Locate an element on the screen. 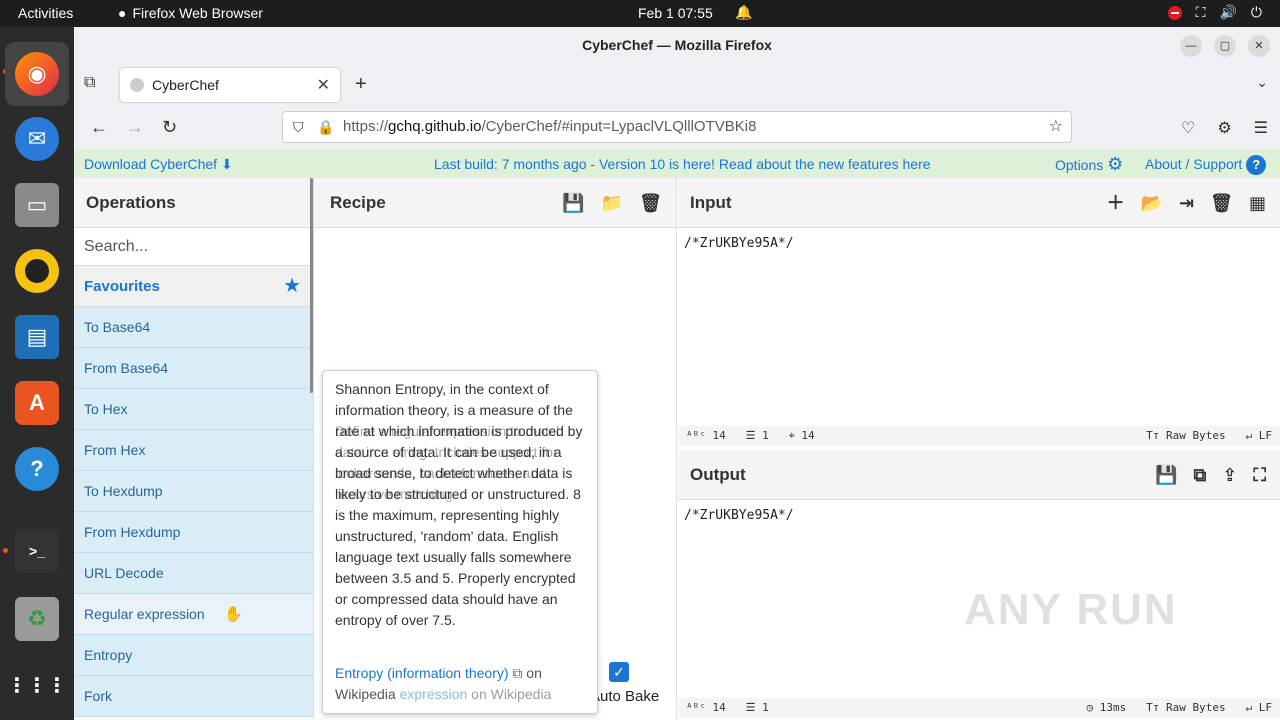  input-encoding-controls: Tт Raw Bytes ↵ LF is located at coordinates (1209, 436).